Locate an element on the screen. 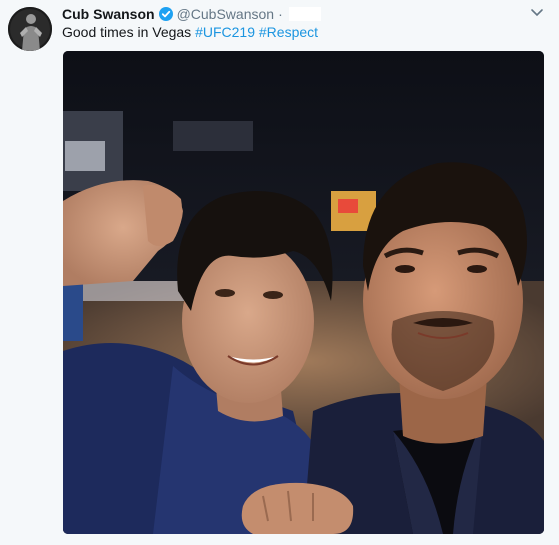  display-name: Cub Swanson is located at coordinates (108, 14).